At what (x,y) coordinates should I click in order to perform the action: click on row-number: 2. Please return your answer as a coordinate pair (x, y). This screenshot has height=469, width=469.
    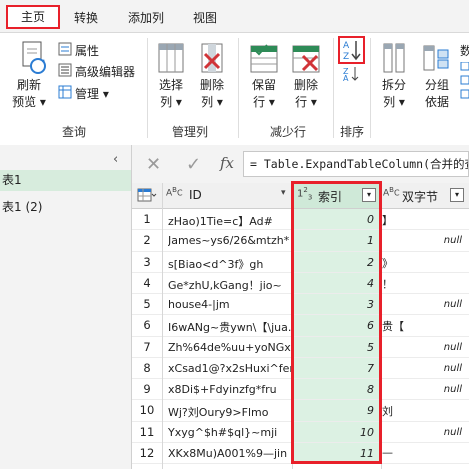
    Looking at the image, I should click on (147, 240).